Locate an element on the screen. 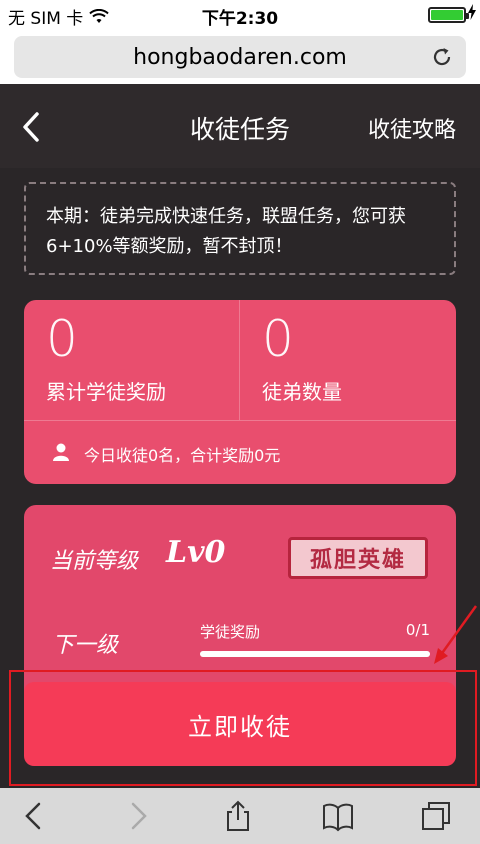 The height and width of the screenshot is (844, 480). notice-box: 本期：徒弟完成快速任务，联盟任务，您可获6+10%等额奖励，暂不封顶！ is located at coordinates (240, 228).